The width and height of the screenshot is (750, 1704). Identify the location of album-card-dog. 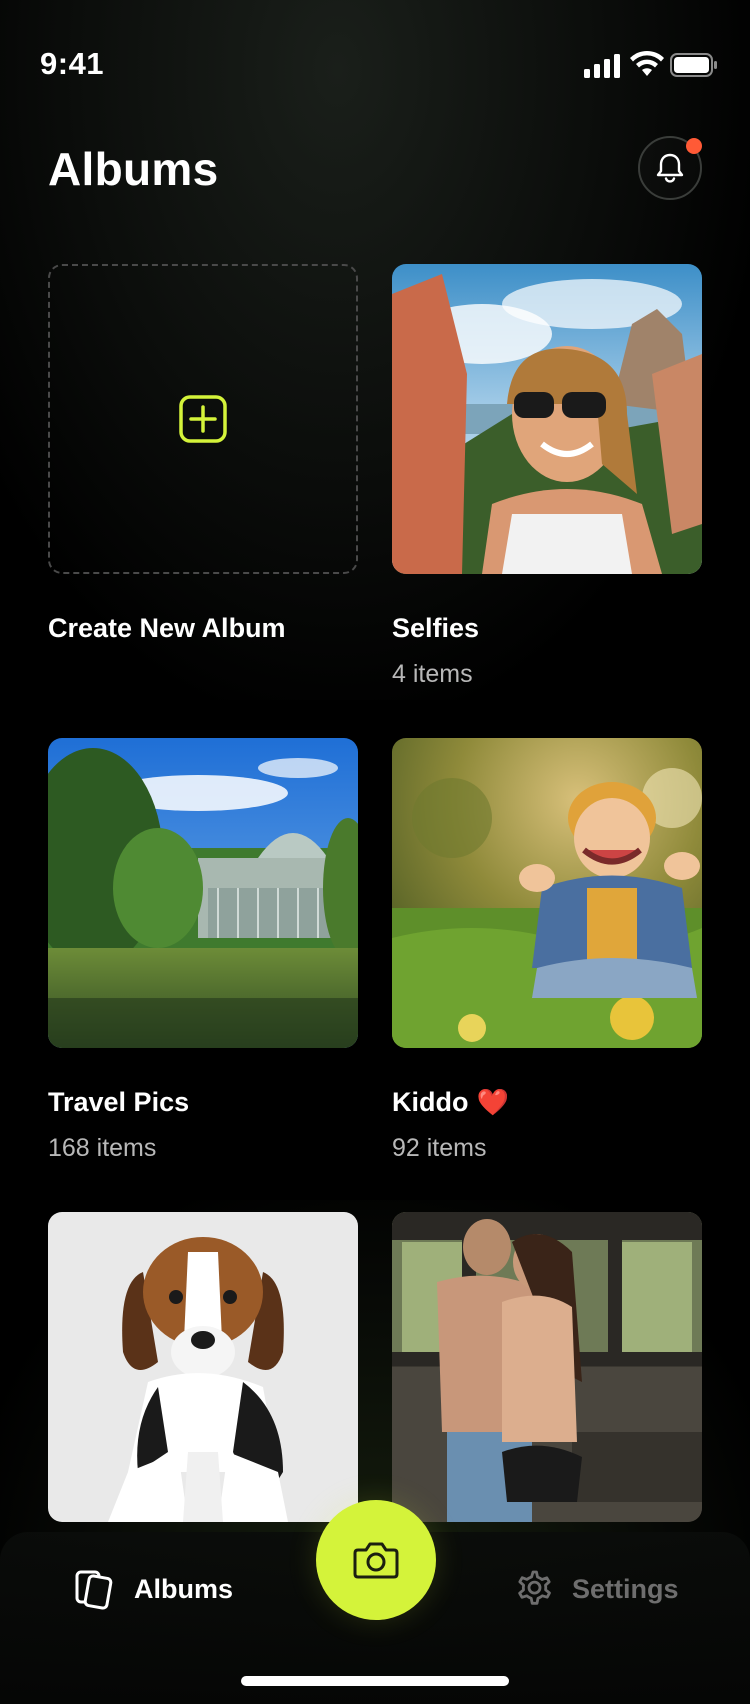
(203, 1367).